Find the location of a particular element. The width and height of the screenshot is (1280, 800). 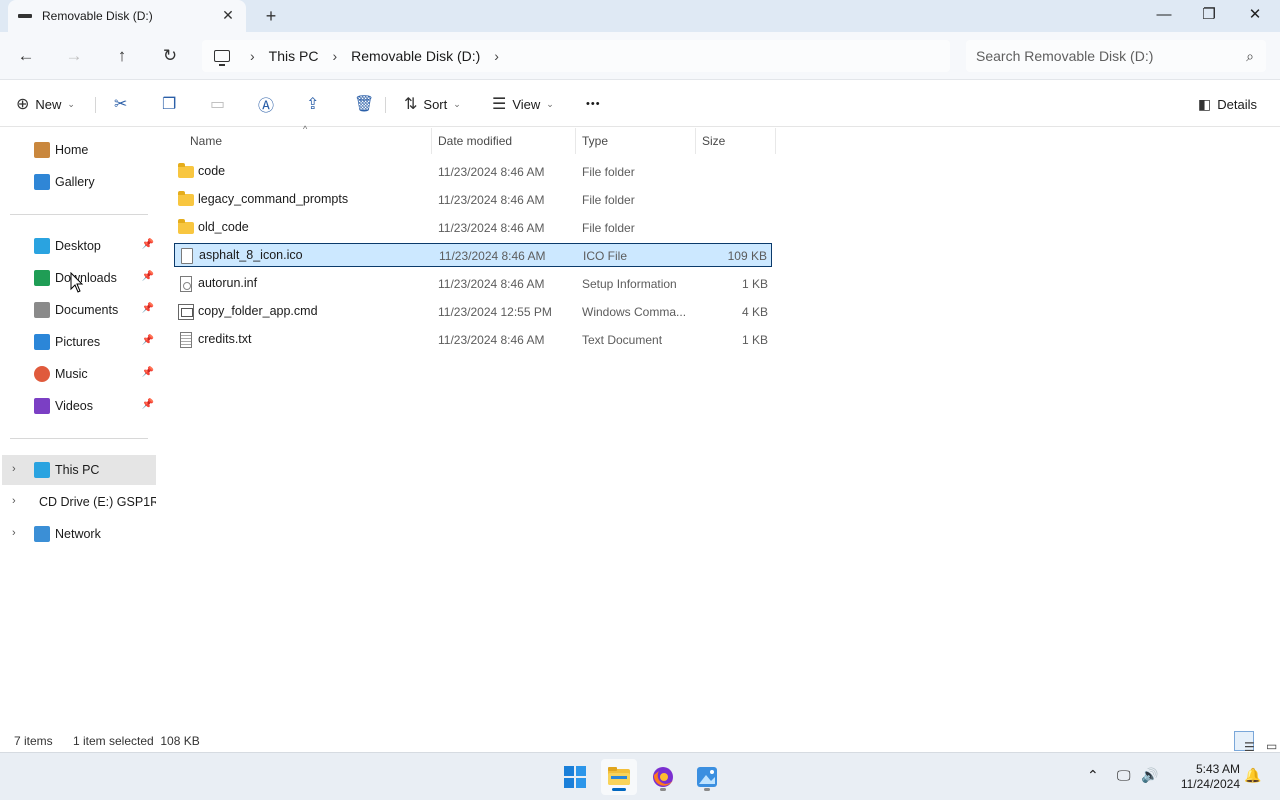

sidebar-item-network: › Network is located at coordinates (79, 534).